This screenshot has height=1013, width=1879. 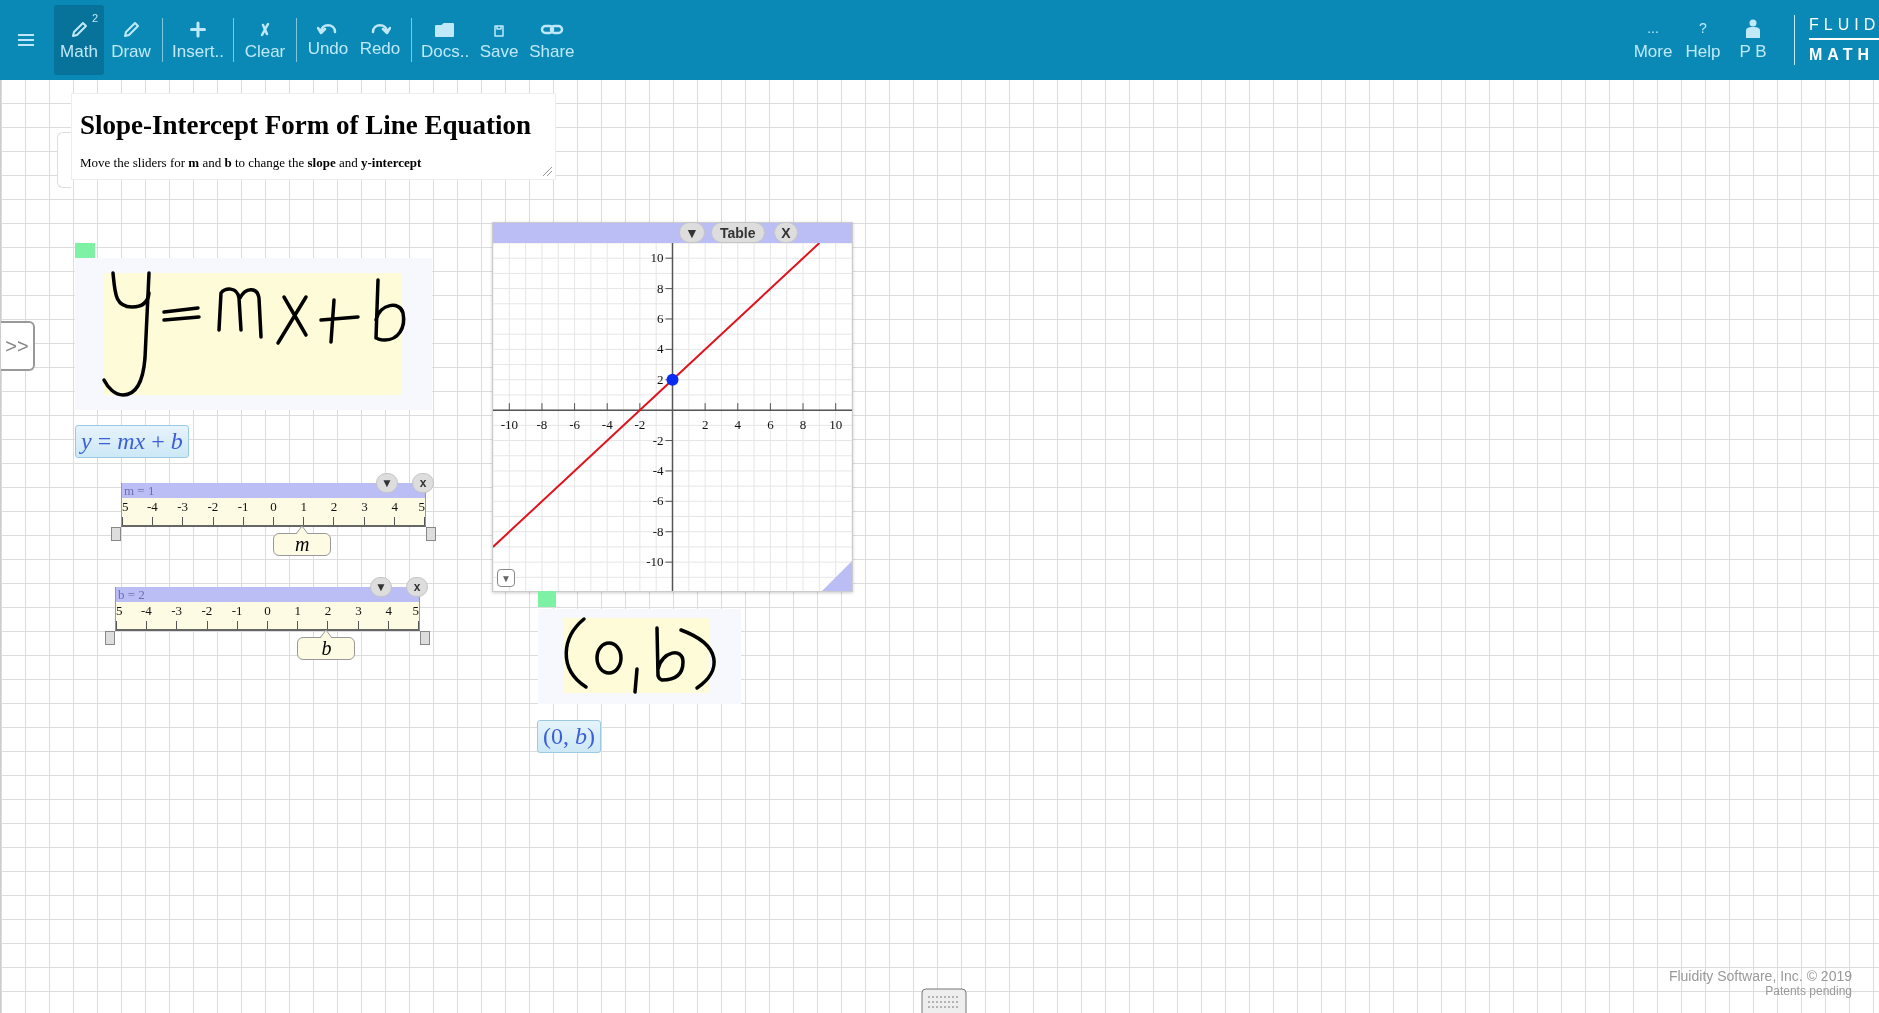 I want to click on toolbar-button: P B, so click(x=1753, y=40).